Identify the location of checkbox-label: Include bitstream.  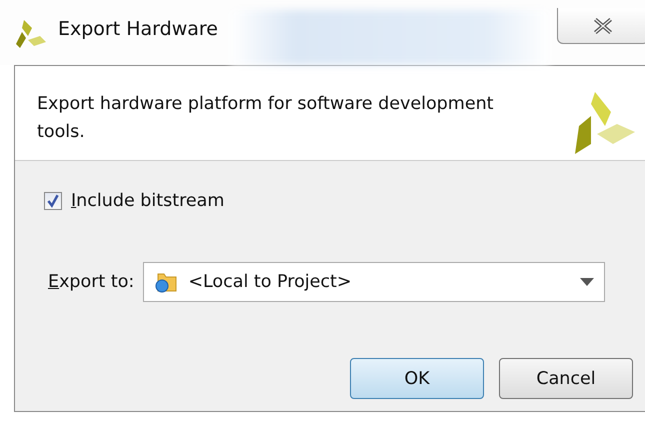
(147, 201).